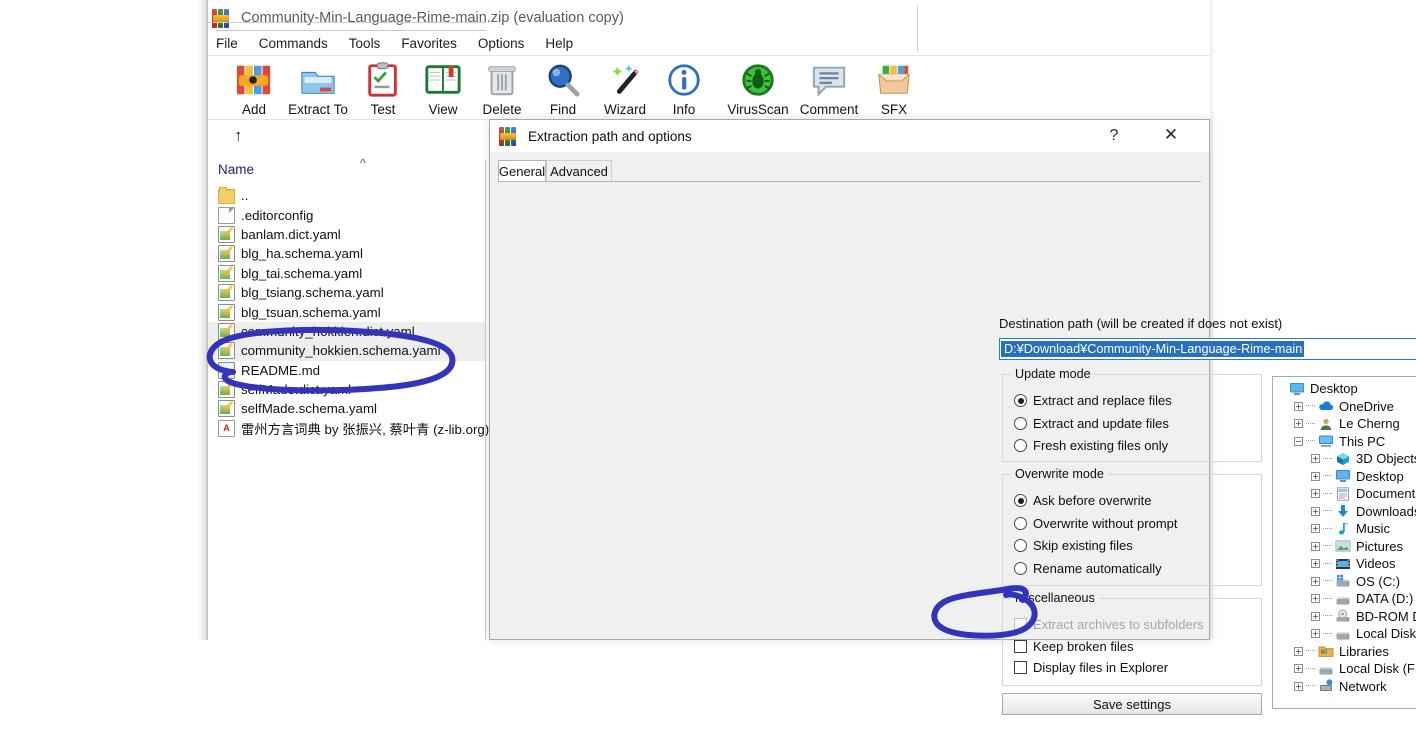 The image size is (1416, 752). I want to click on file-name: .., so click(245, 196).